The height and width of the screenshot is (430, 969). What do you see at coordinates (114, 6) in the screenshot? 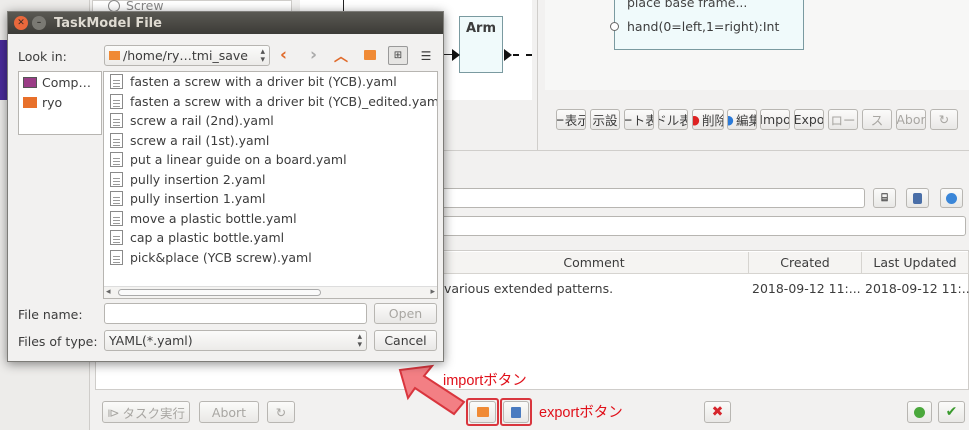
I see `radio-icon` at bounding box center [114, 6].